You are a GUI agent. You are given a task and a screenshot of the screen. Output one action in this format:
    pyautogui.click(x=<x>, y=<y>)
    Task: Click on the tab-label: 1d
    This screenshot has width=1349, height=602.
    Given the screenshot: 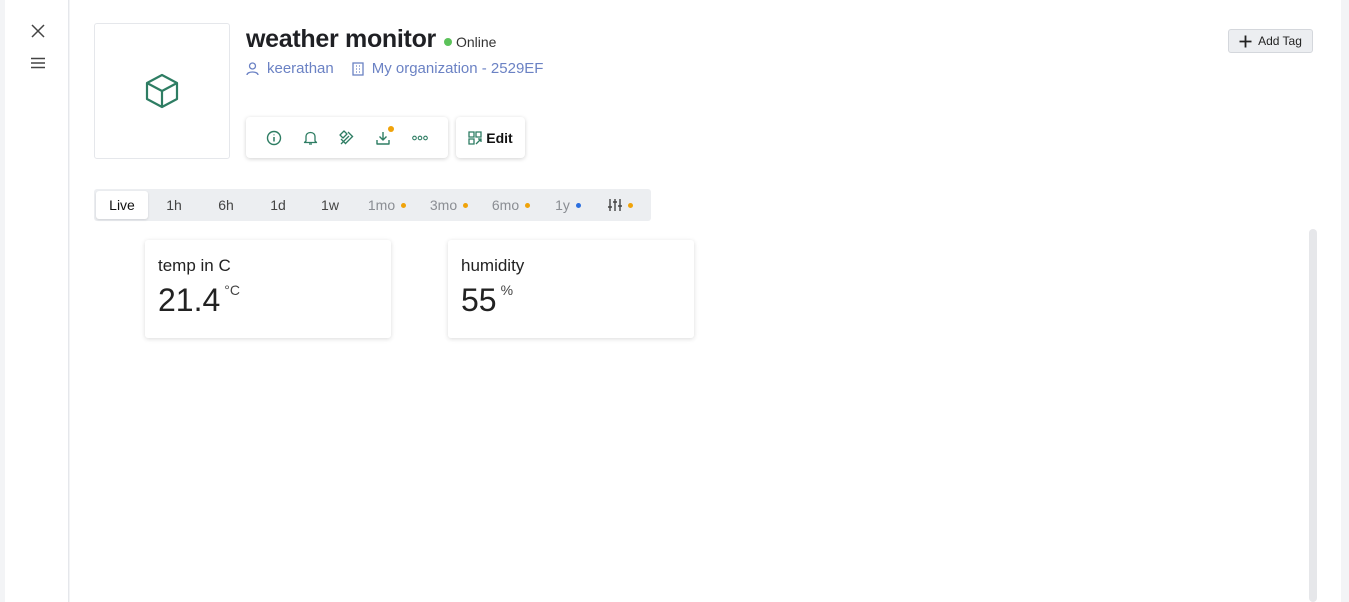 What is the action you would take?
    pyautogui.click(x=278, y=205)
    